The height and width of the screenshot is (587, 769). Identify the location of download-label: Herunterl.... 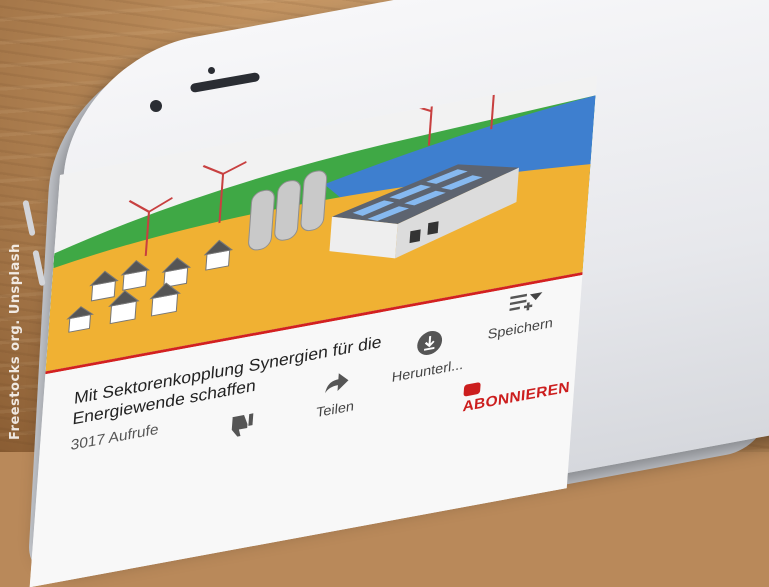
(427, 370).